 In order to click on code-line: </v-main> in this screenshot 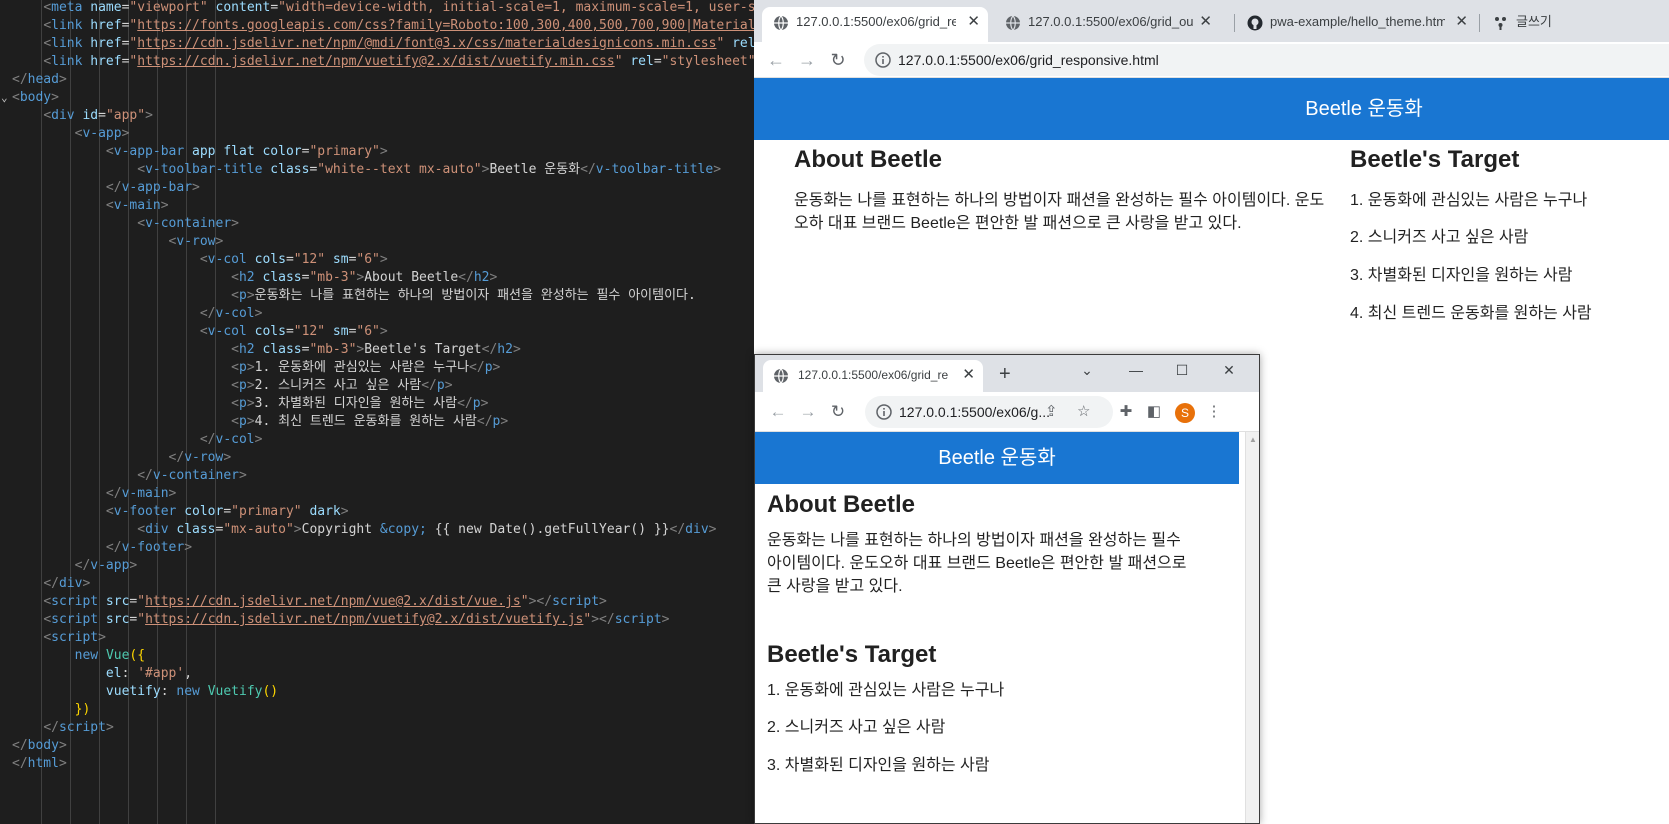, I will do `click(377, 493)`.